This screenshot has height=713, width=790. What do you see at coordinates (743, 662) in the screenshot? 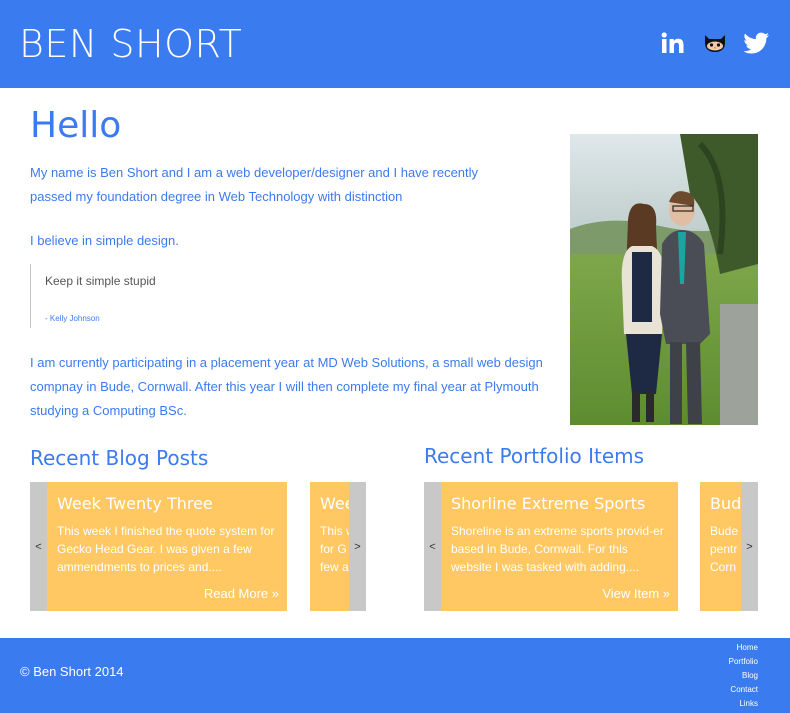
I see `footer-link-portfolio: Portfolio` at bounding box center [743, 662].